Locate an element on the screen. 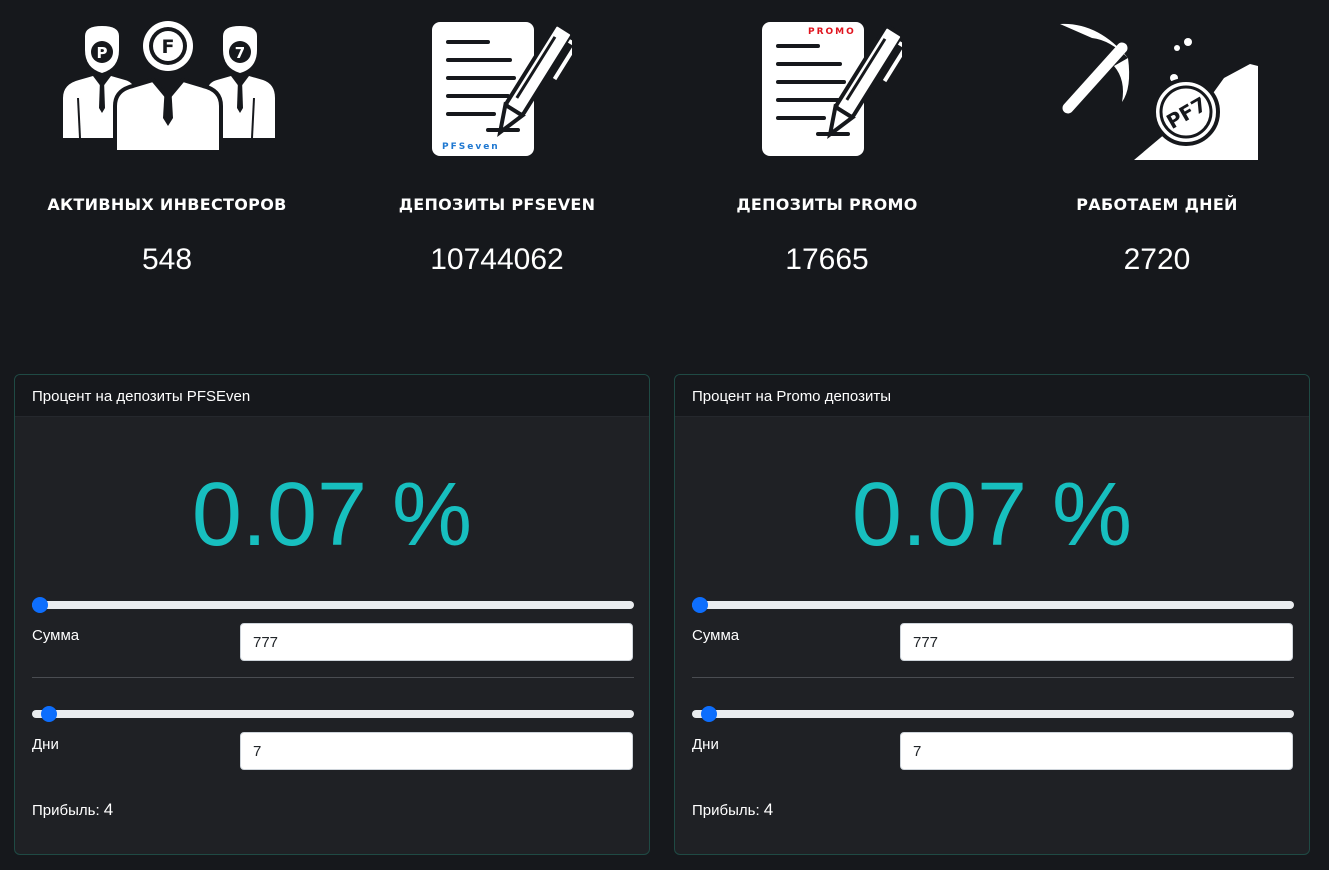  stat-promo-deposits: PROMO ДЕПОЗИТЫ PROMO 17665 is located at coordinates (827, 150).